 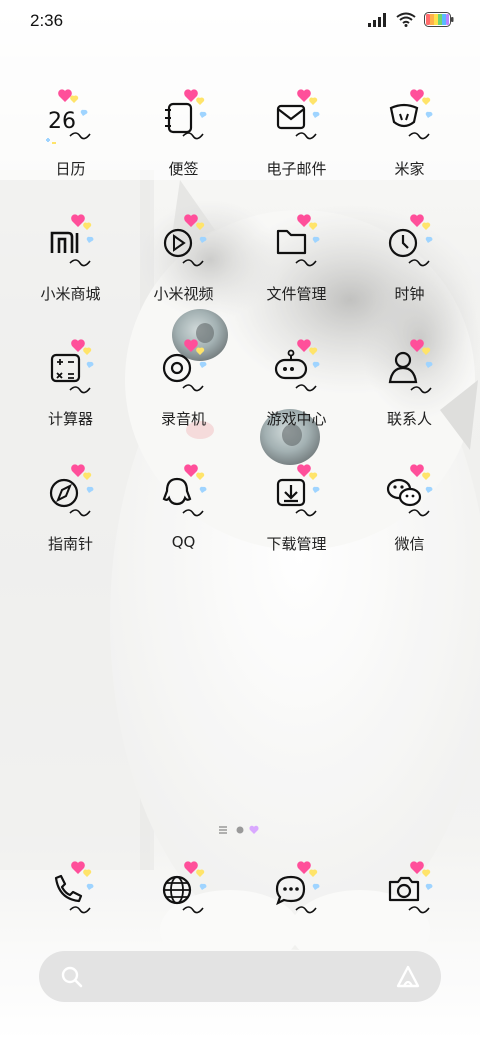 What do you see at coordinates (410, 366) in the screenshot?
I see `contacts-icon` at bounding box center [410, 366].